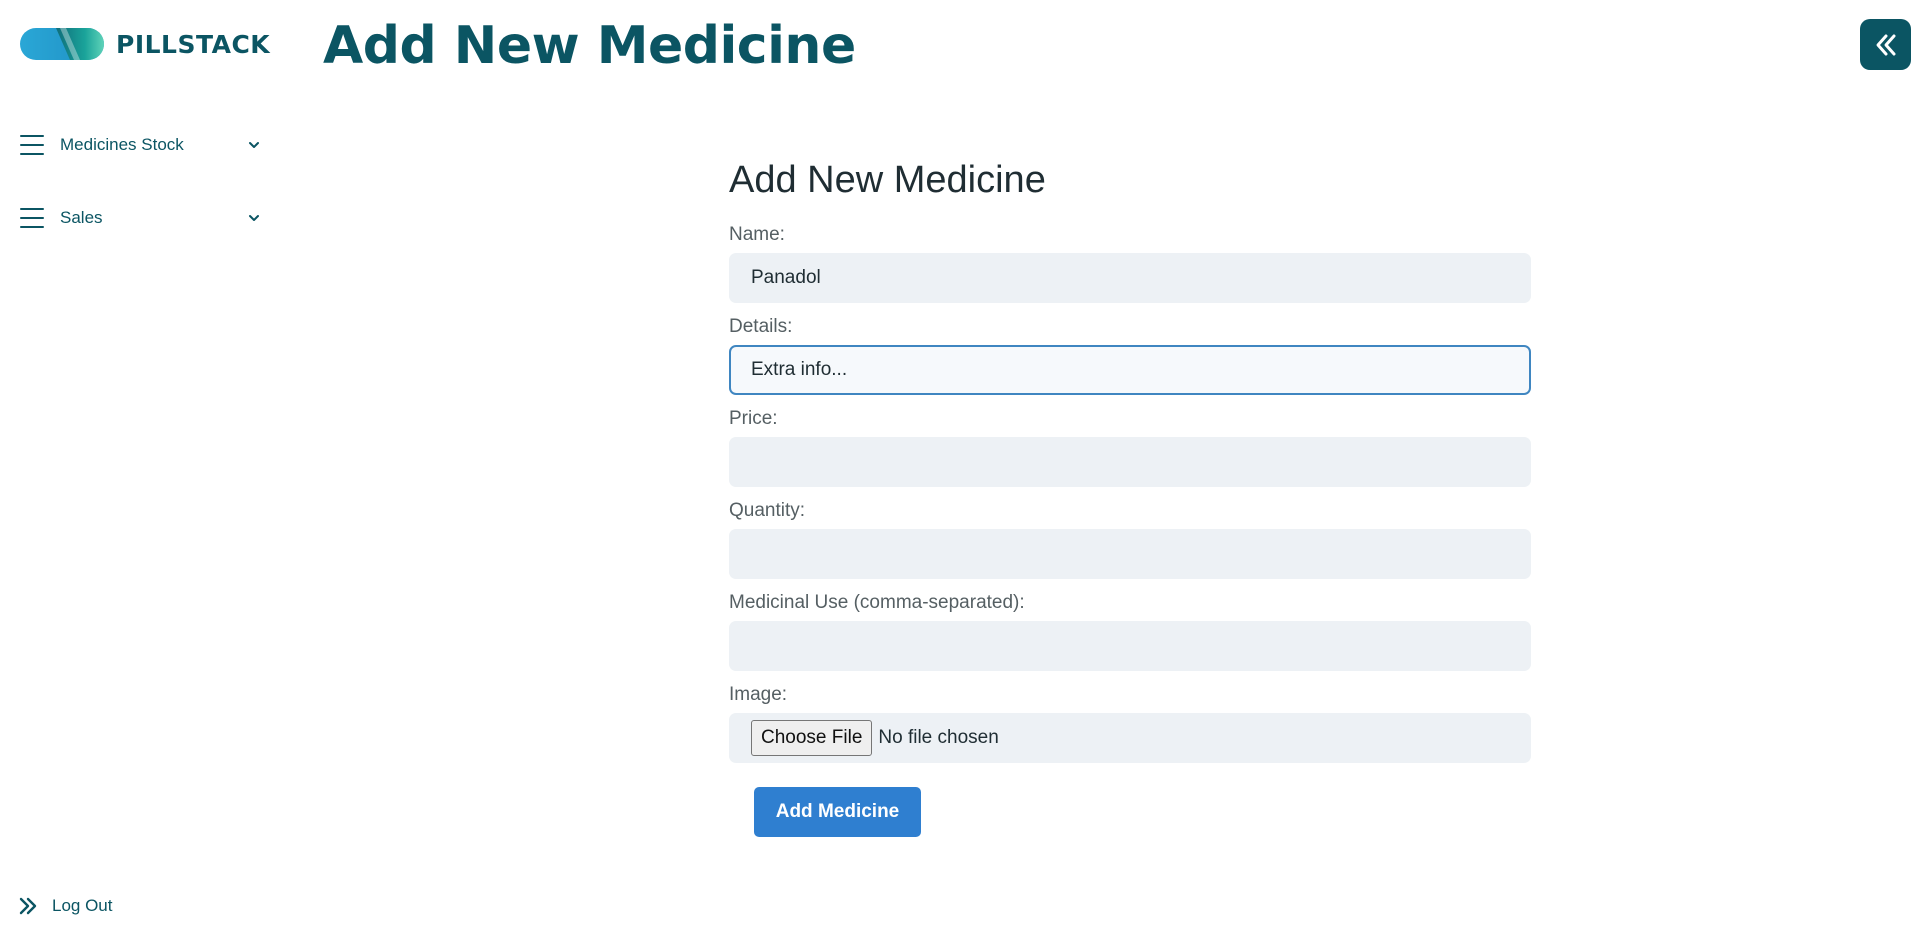  I want to click on collapse-sidebar-button, so click(1885, 44).